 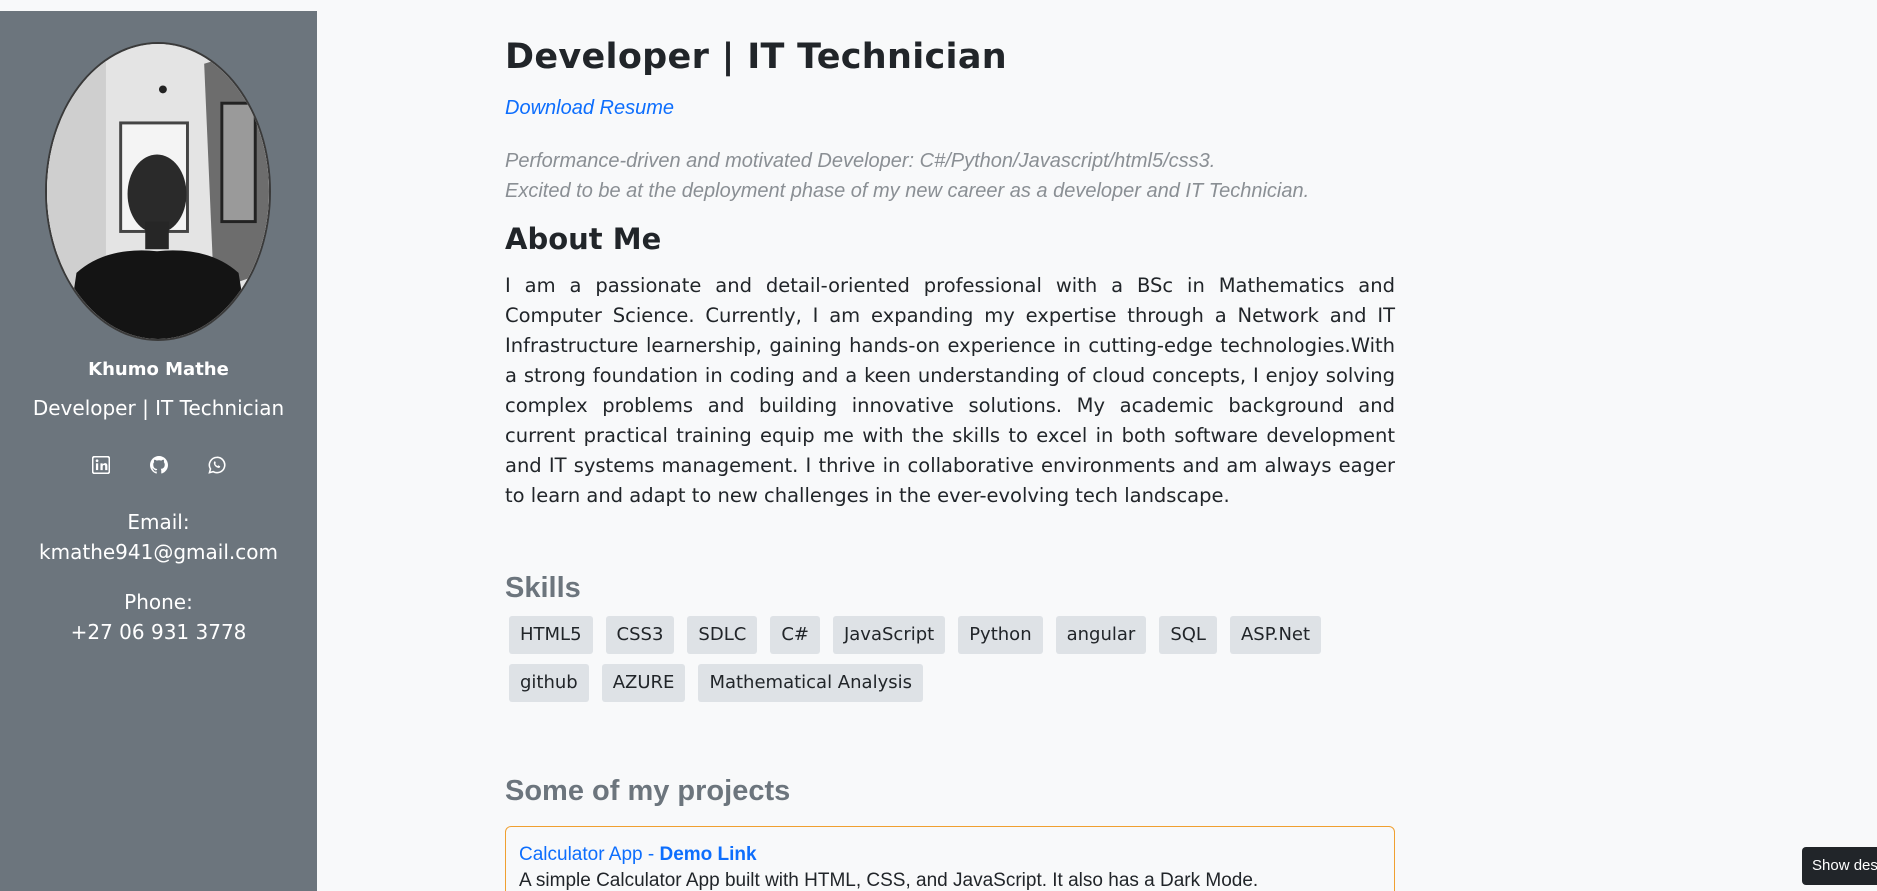 What do you see at coordinates (648, 791) in the screenshot?
I see `projects-heading: Some of my projects` at bounding box center [648, 791].